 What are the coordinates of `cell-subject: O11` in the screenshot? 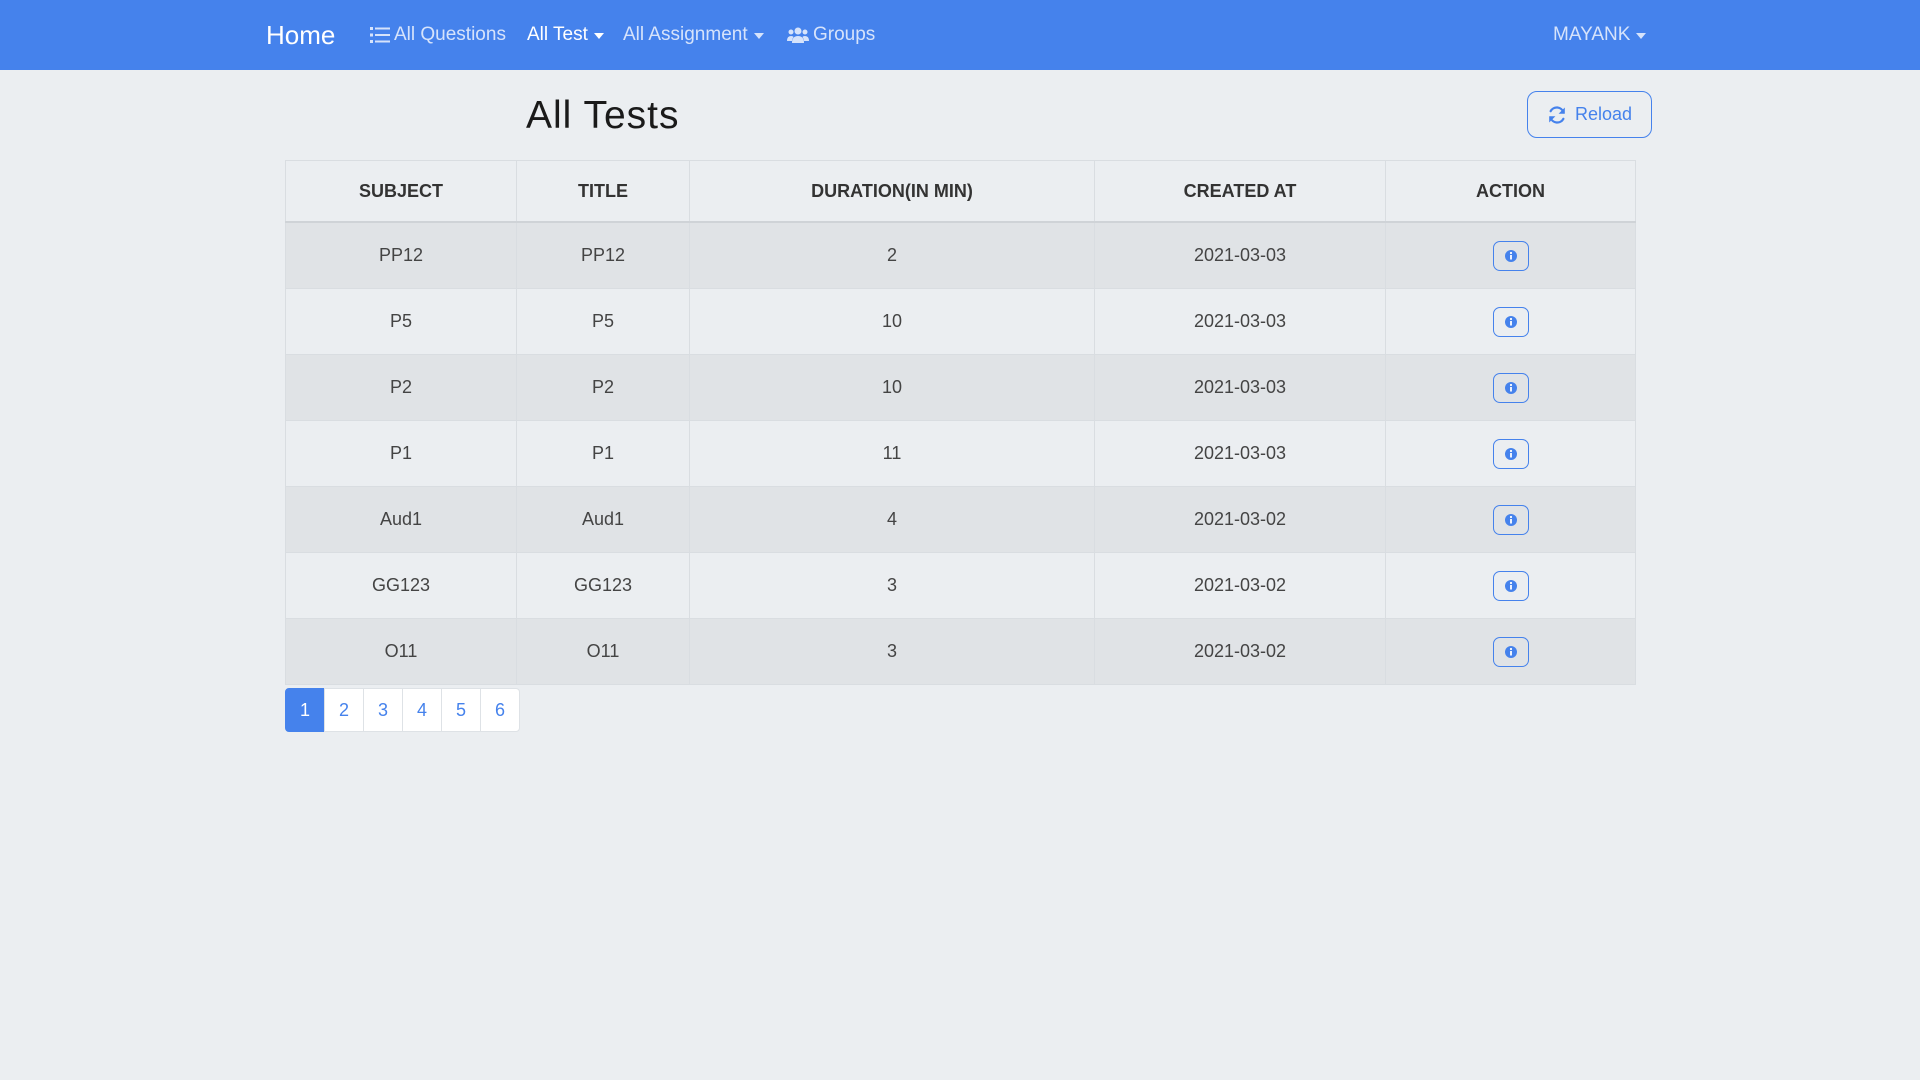 It's located at (401, 651).